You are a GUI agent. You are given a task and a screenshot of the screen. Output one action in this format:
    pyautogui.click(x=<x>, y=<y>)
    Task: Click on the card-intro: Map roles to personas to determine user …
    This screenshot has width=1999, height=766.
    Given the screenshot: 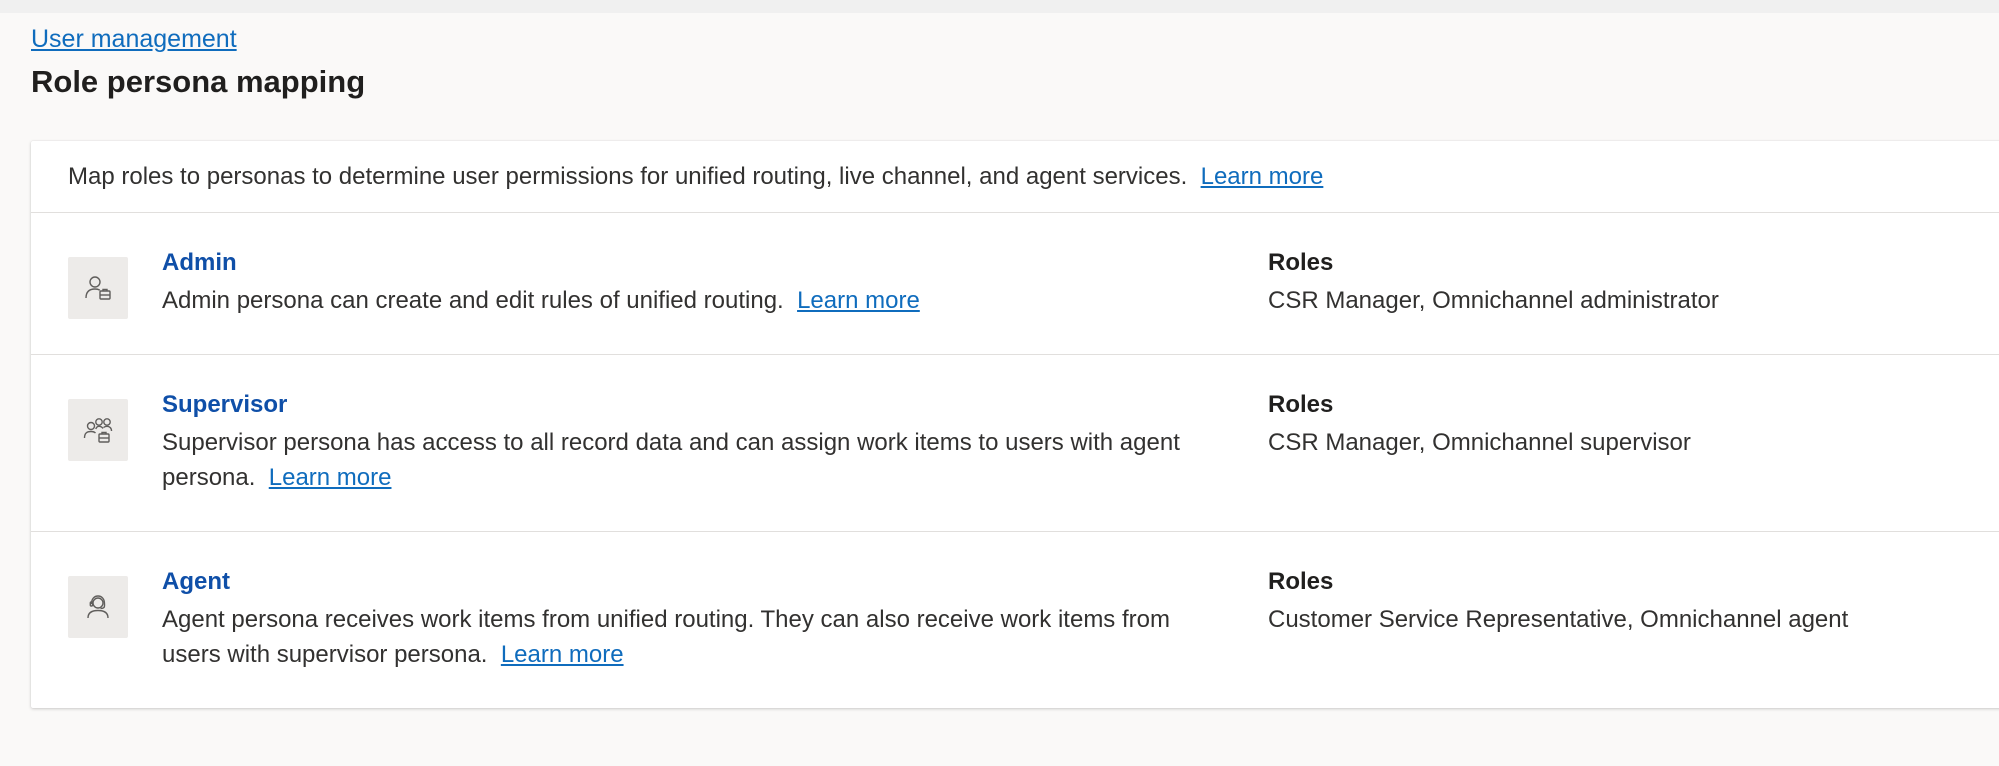 What is the action you would take?
    pyautogui.click(x=1015, y=177)
    